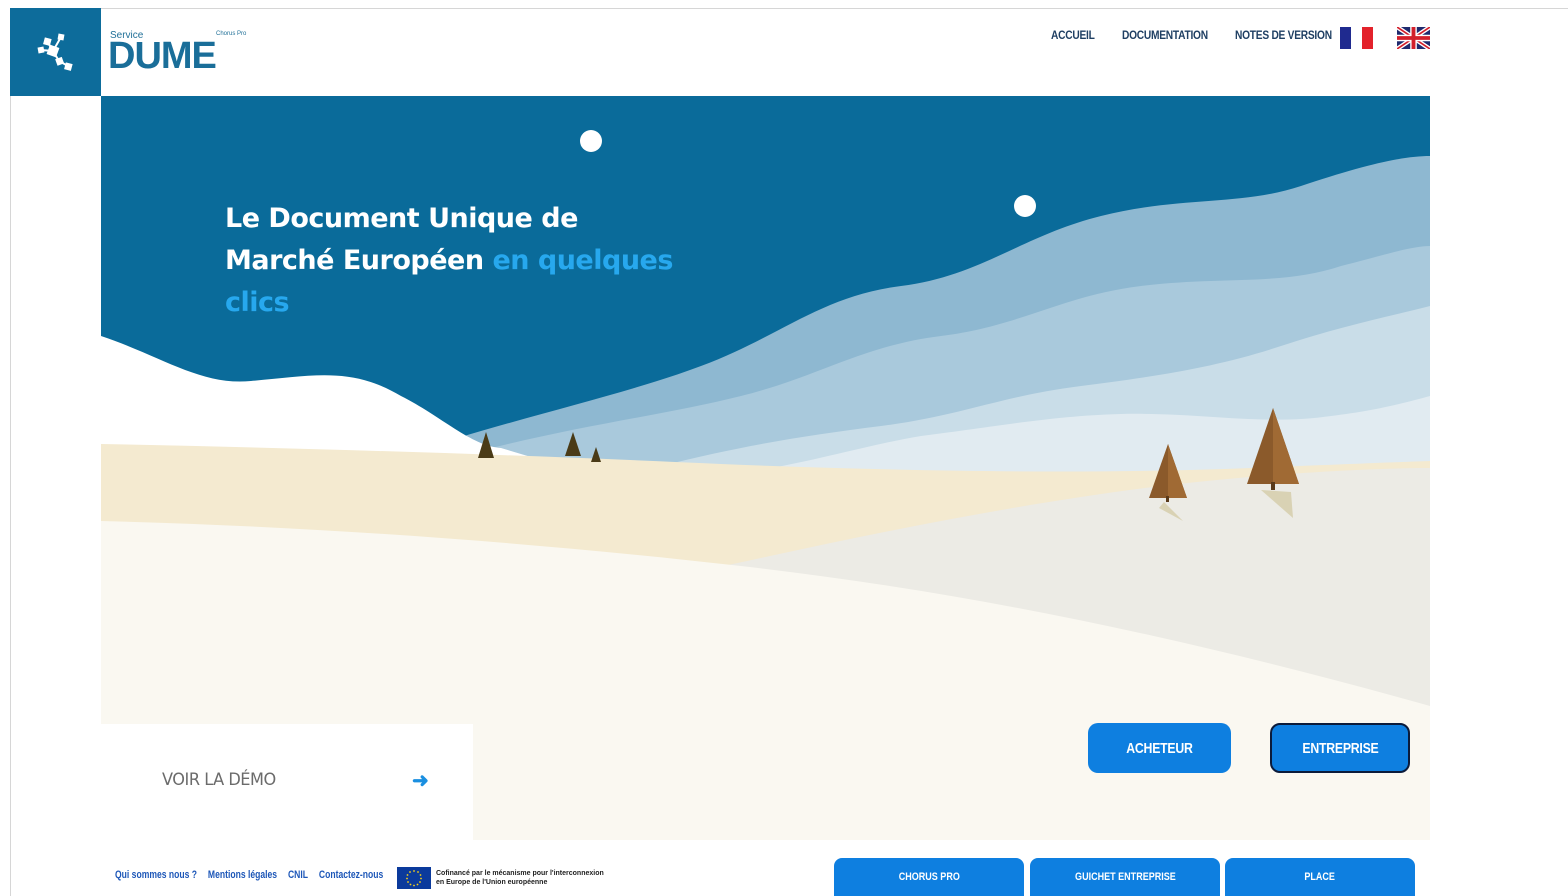 The image size is (1568, 896). What do you see at coordinates (1165, 38) in the screenshot?
I see `nav-documentation: DOCUMENTATION` at bounding box center [1165, 38].